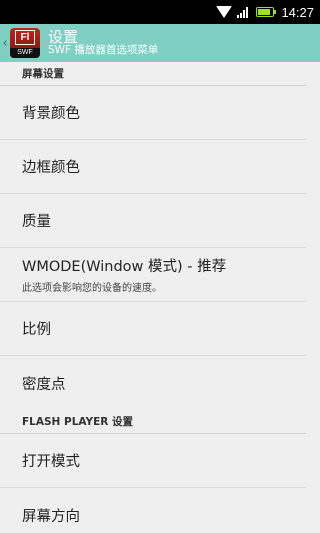 This screenshot has width=320, height=533. Describe the element at coordinates (244, 12) in the screenshot. I see `signal-icon` at that location.